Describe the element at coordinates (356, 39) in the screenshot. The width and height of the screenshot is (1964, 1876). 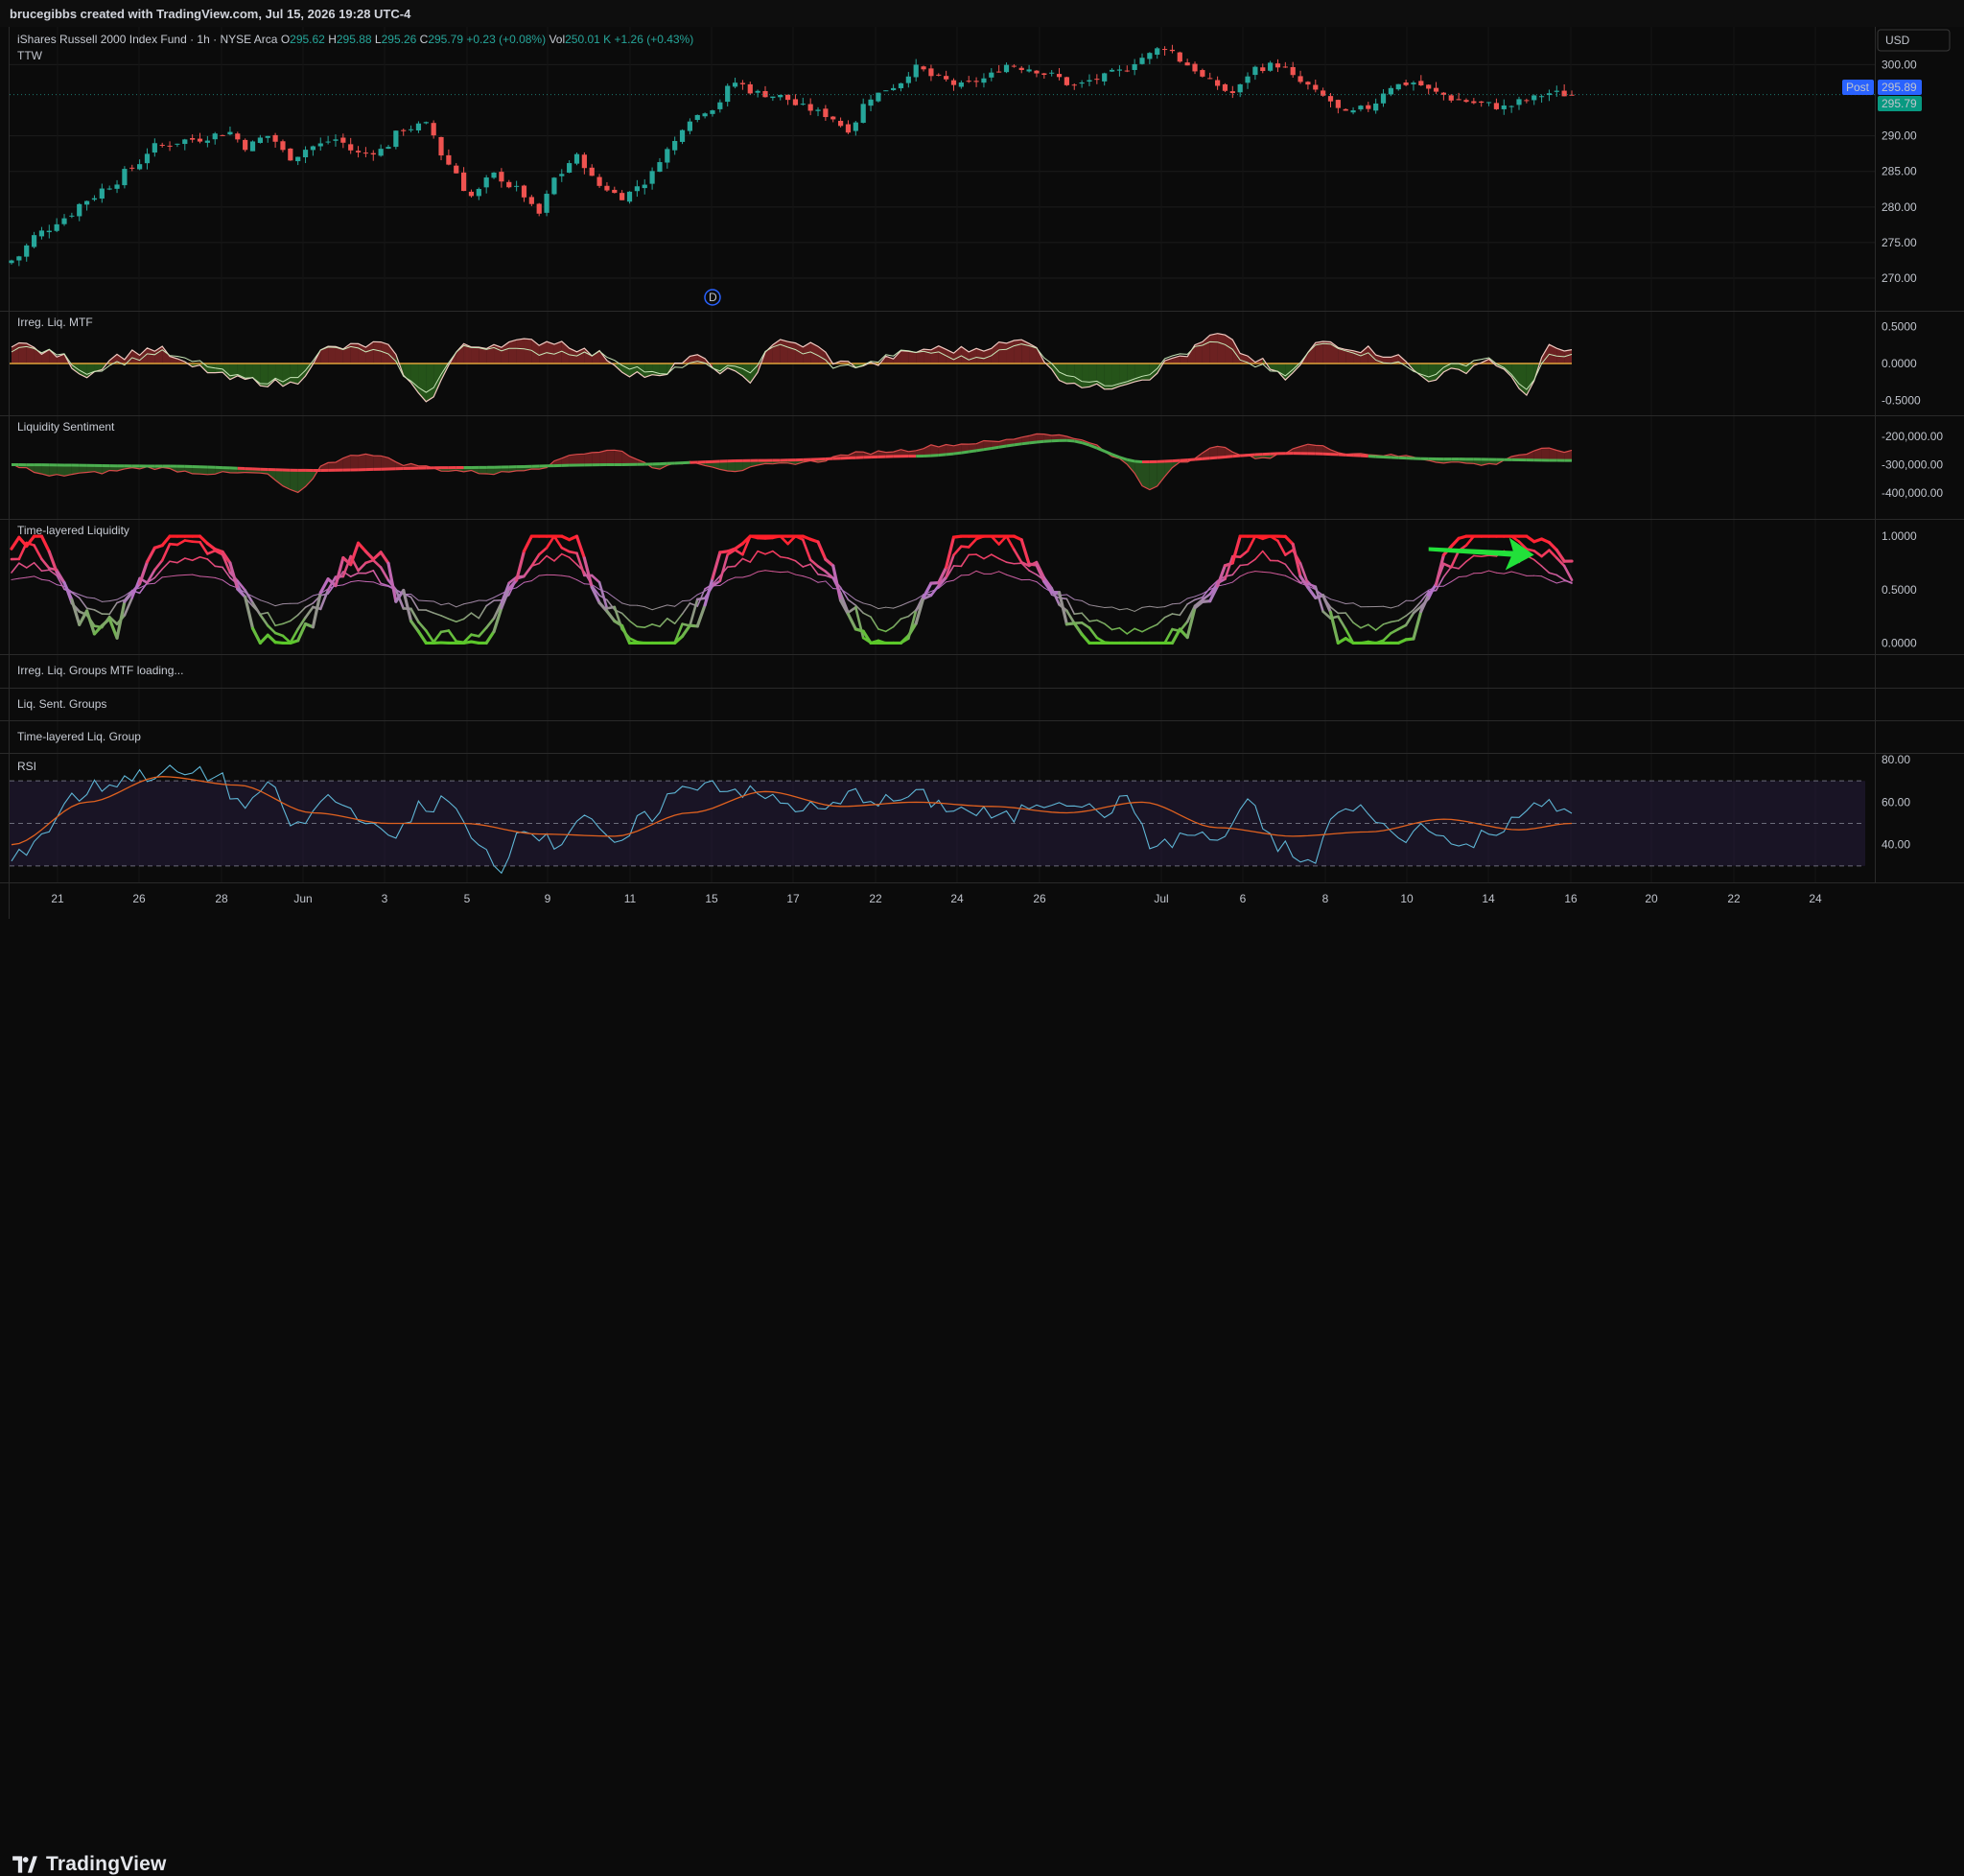
I see `ohlc-high: 295.88` at that location.